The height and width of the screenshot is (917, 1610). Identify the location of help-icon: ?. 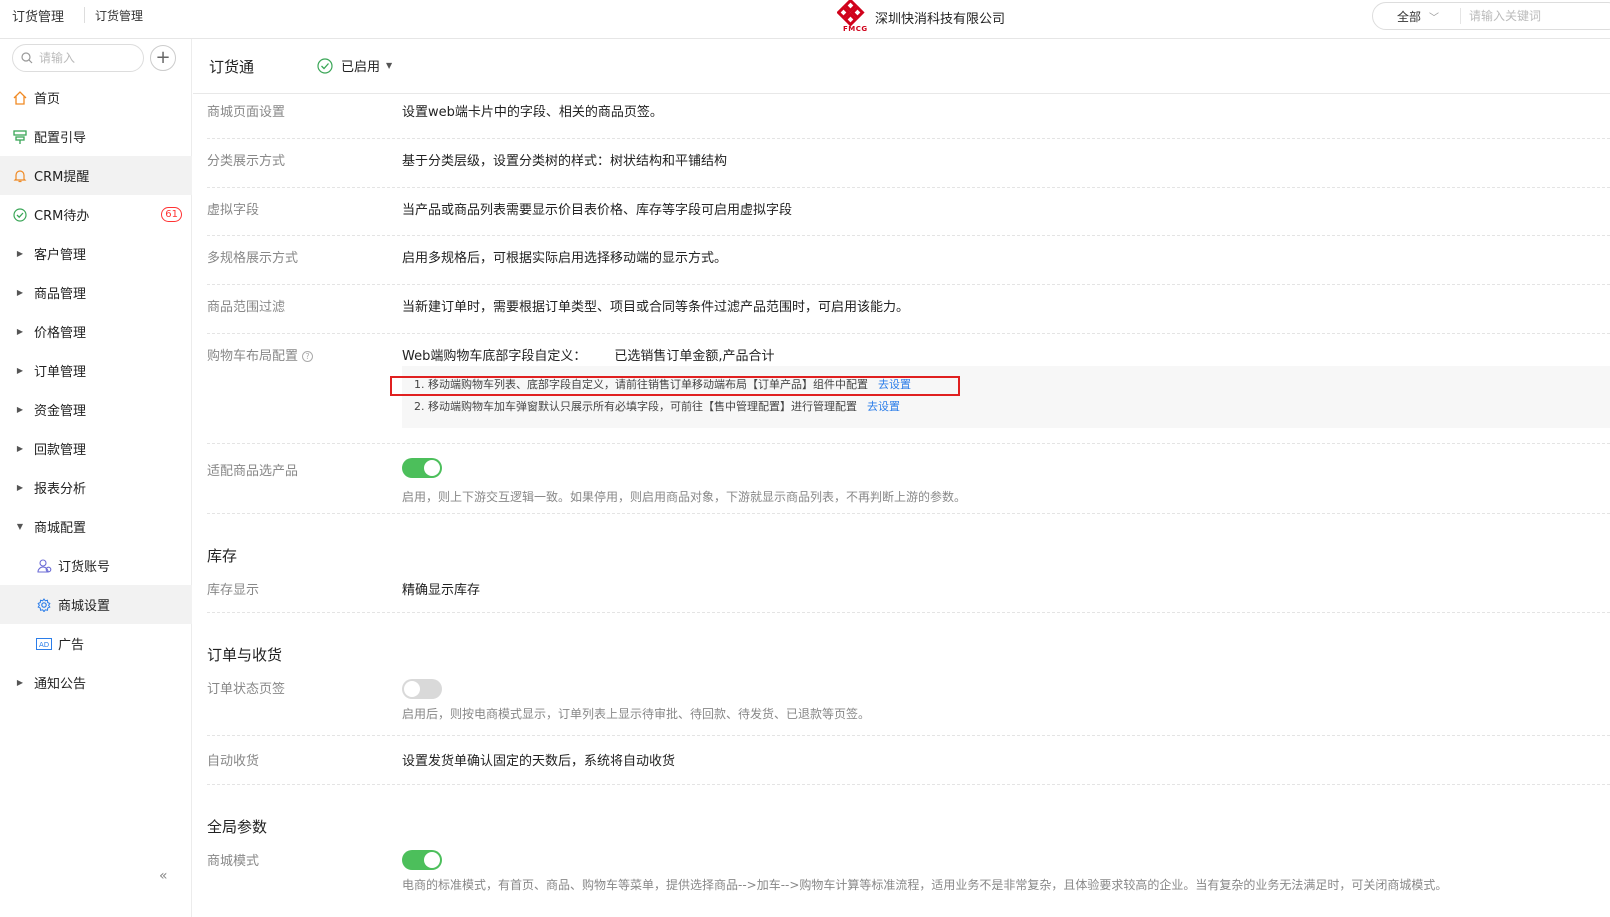
(308, 356).